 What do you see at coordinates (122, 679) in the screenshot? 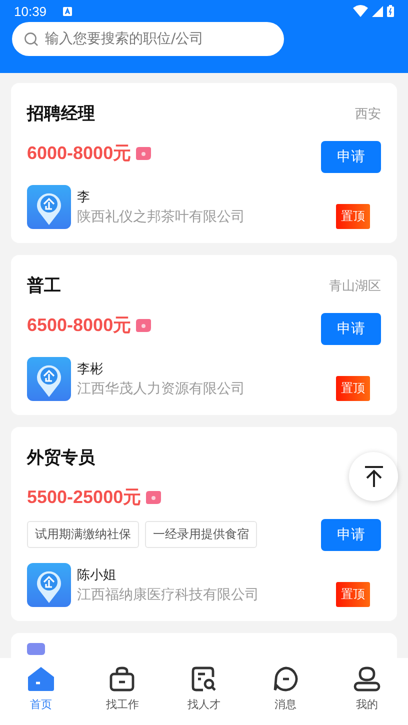
I see `briefcase-icon` at bounding box center [122, 679].